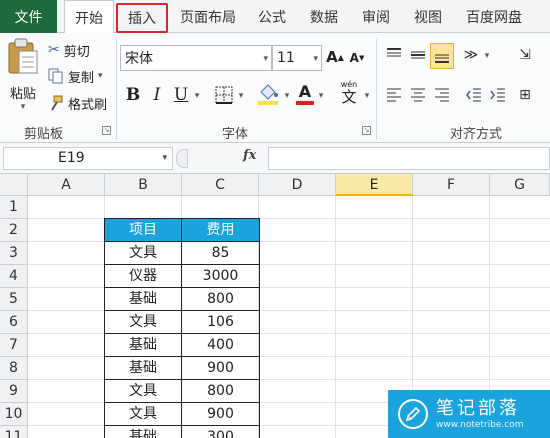 This screenshot has width=550, height=438. What do you see at coordinates (142, 18) in the screenshot?
I see `tab-insert: 插入` at bounding box center [142, 18].